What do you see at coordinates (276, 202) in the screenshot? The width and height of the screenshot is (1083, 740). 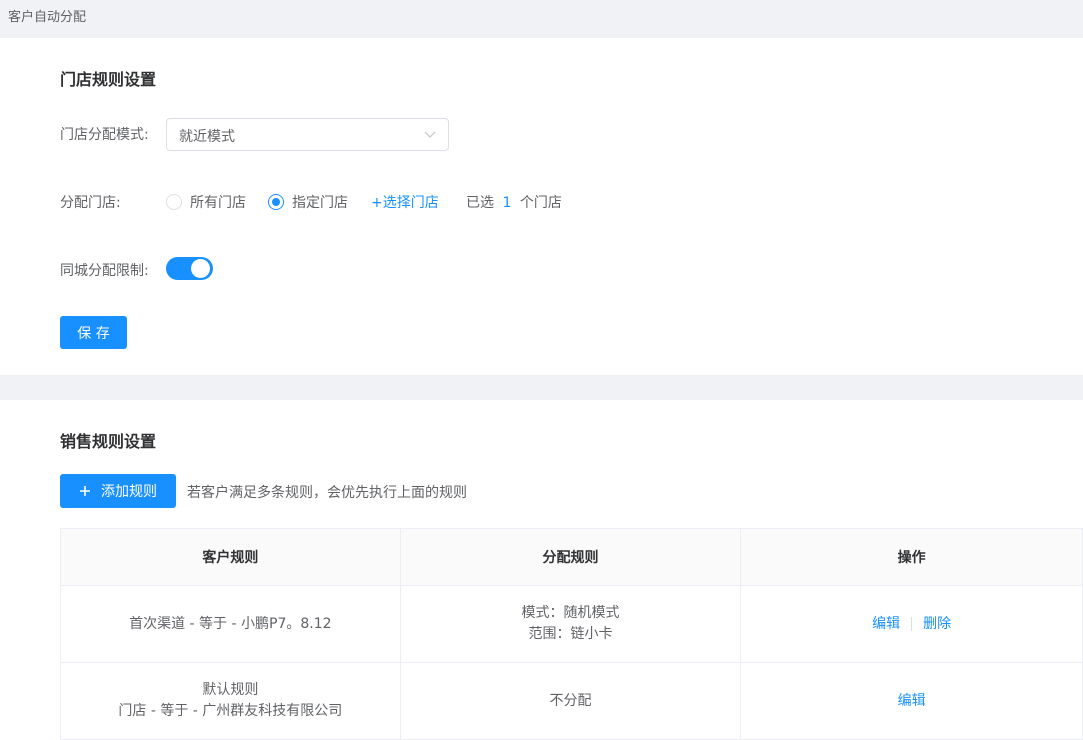 I see `radio-circle-checked` at bounding box center [276, 202].